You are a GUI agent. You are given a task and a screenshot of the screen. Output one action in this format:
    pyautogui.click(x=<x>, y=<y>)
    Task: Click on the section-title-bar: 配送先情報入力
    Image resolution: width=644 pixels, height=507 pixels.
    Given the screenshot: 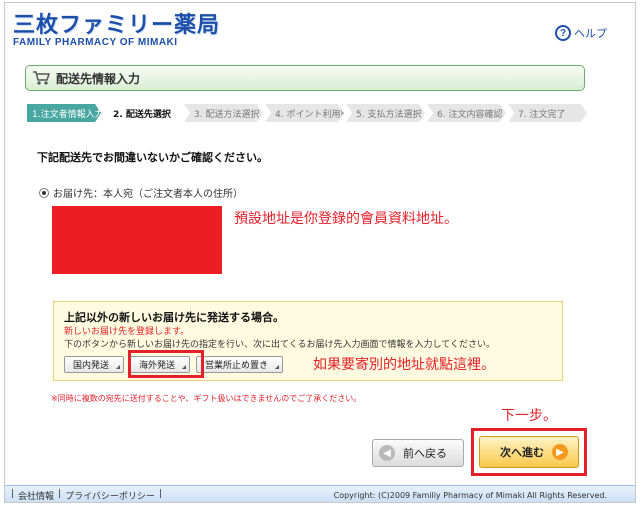 What is the action you would take?
    pyautogui.click(x=305, y=78)
    